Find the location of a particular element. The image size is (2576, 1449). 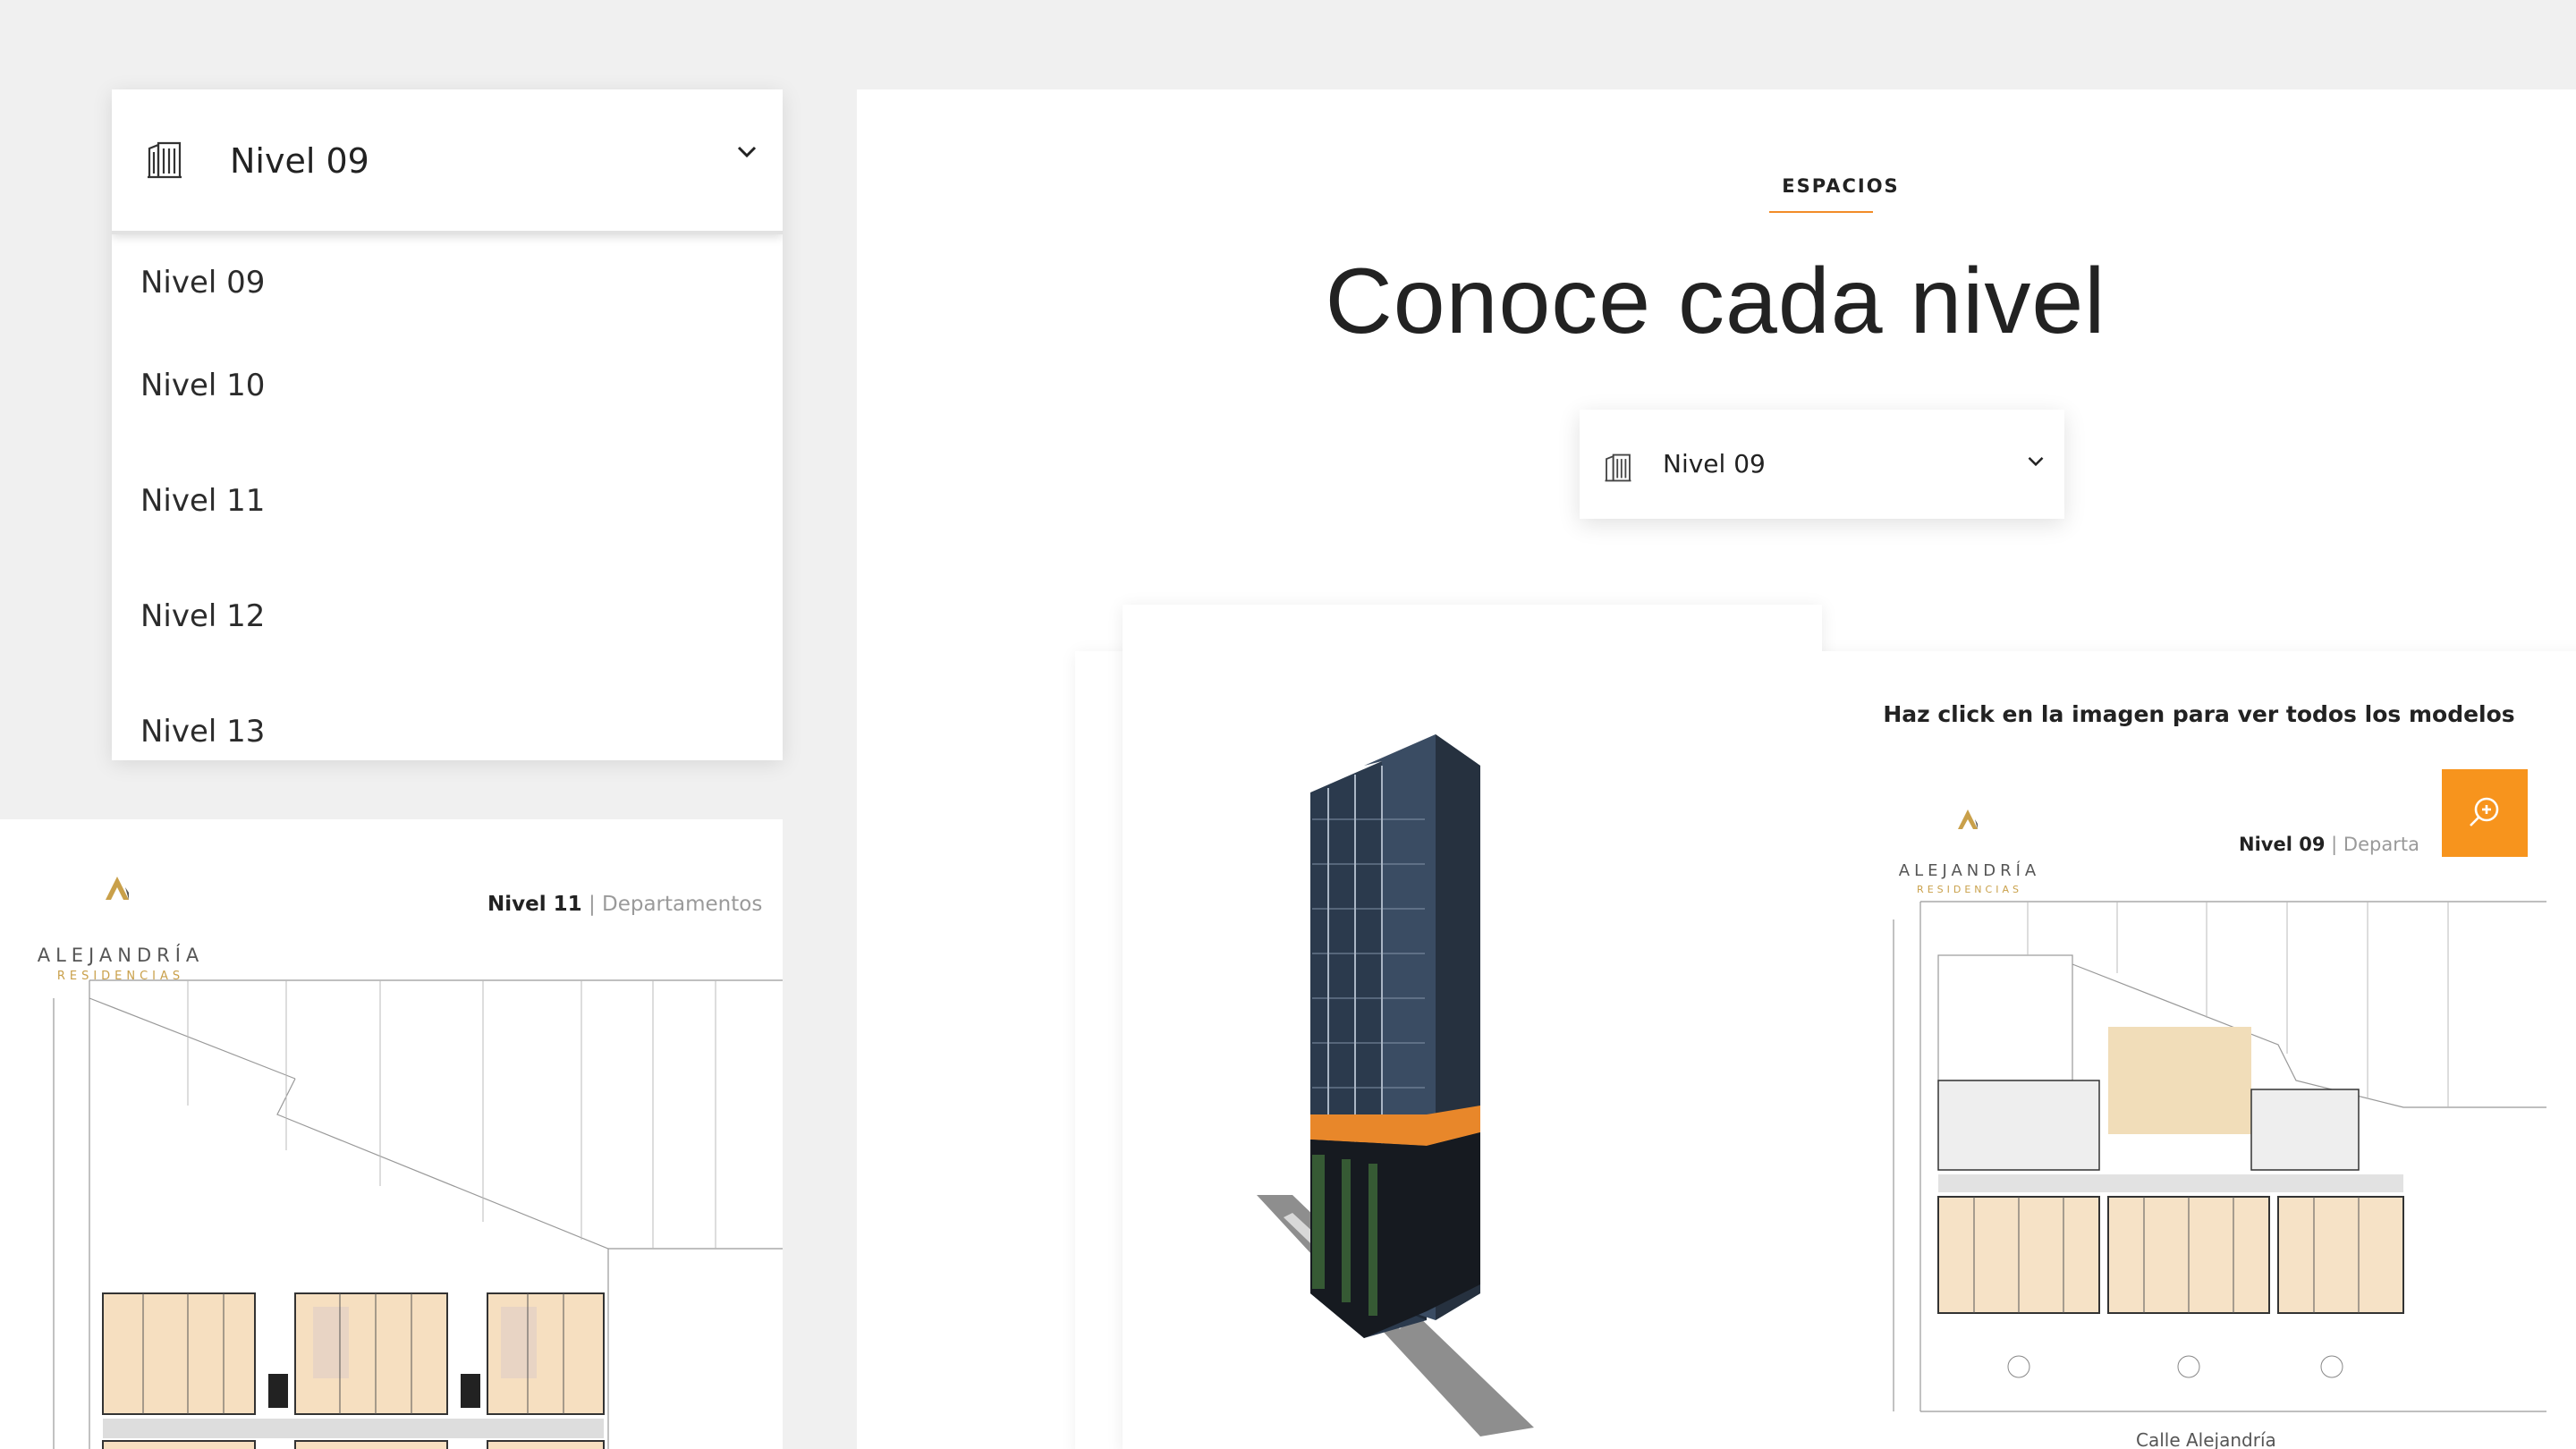

dropdown-option: Nivel 09 is located at coordinates (447, 282).